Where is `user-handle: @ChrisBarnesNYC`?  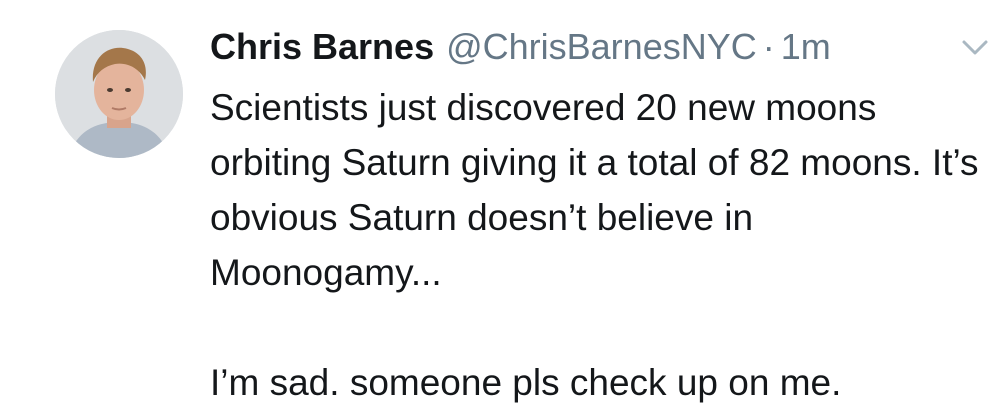
user-handle: @ChrisBarnesNYC is located at coordinates (601, 47).